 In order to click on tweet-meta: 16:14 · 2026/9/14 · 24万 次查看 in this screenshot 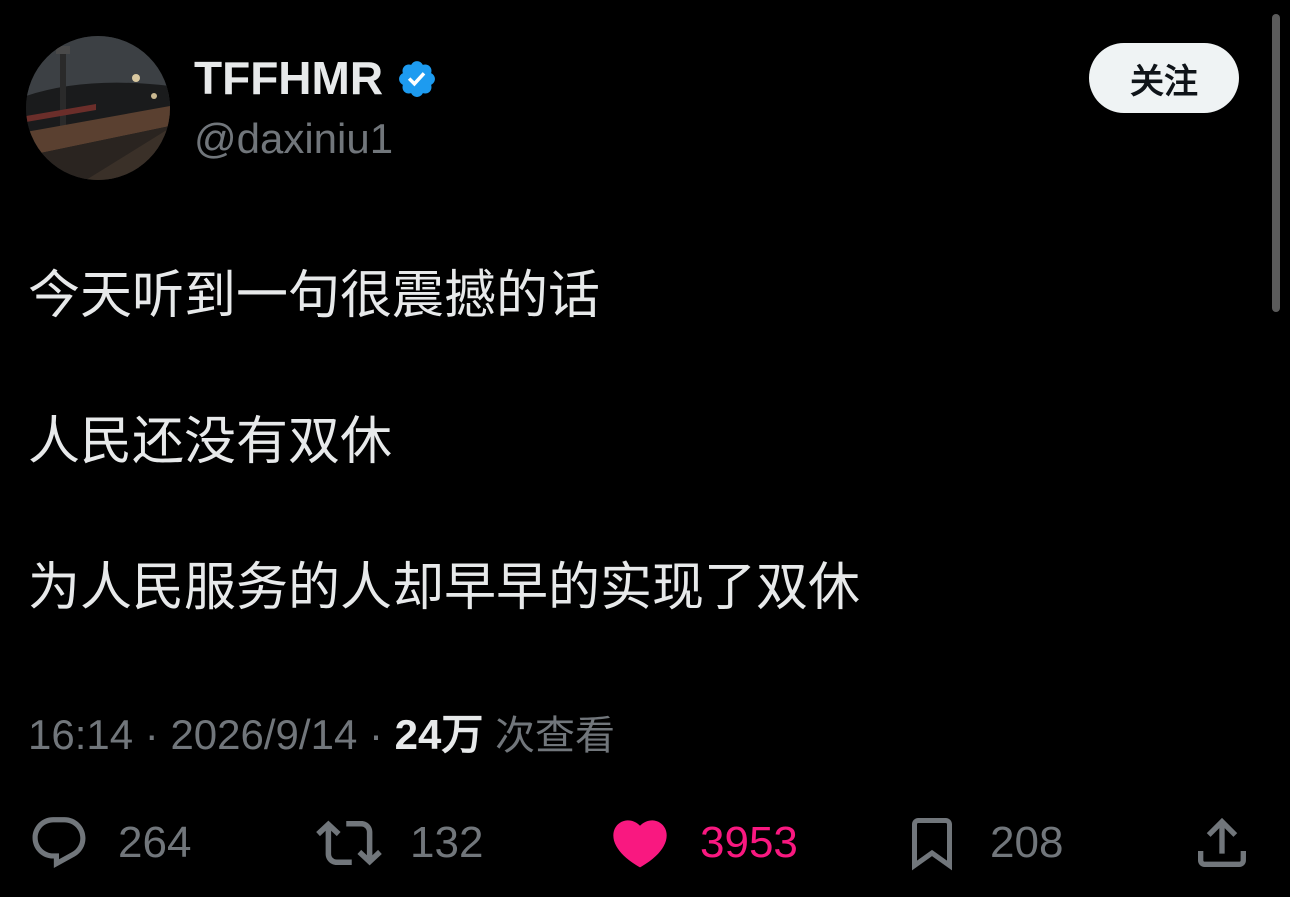, I will do `click(321, 735)`.